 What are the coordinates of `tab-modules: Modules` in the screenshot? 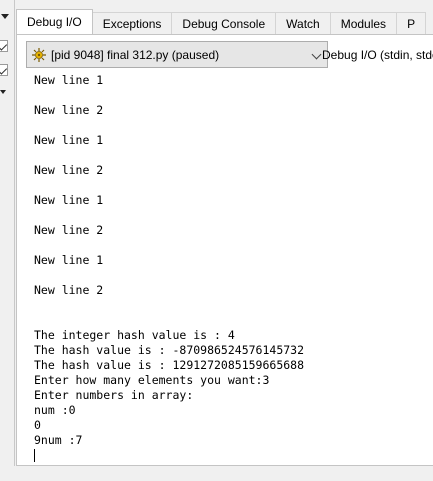 It's located at (363, 23).